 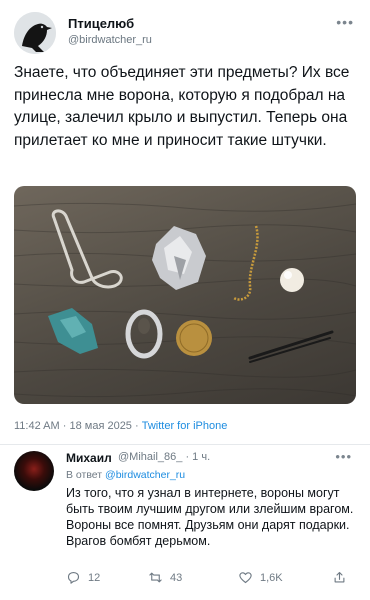 I want to click on author-handle: @birdwatcher_ru, so click(x=110, y=40).